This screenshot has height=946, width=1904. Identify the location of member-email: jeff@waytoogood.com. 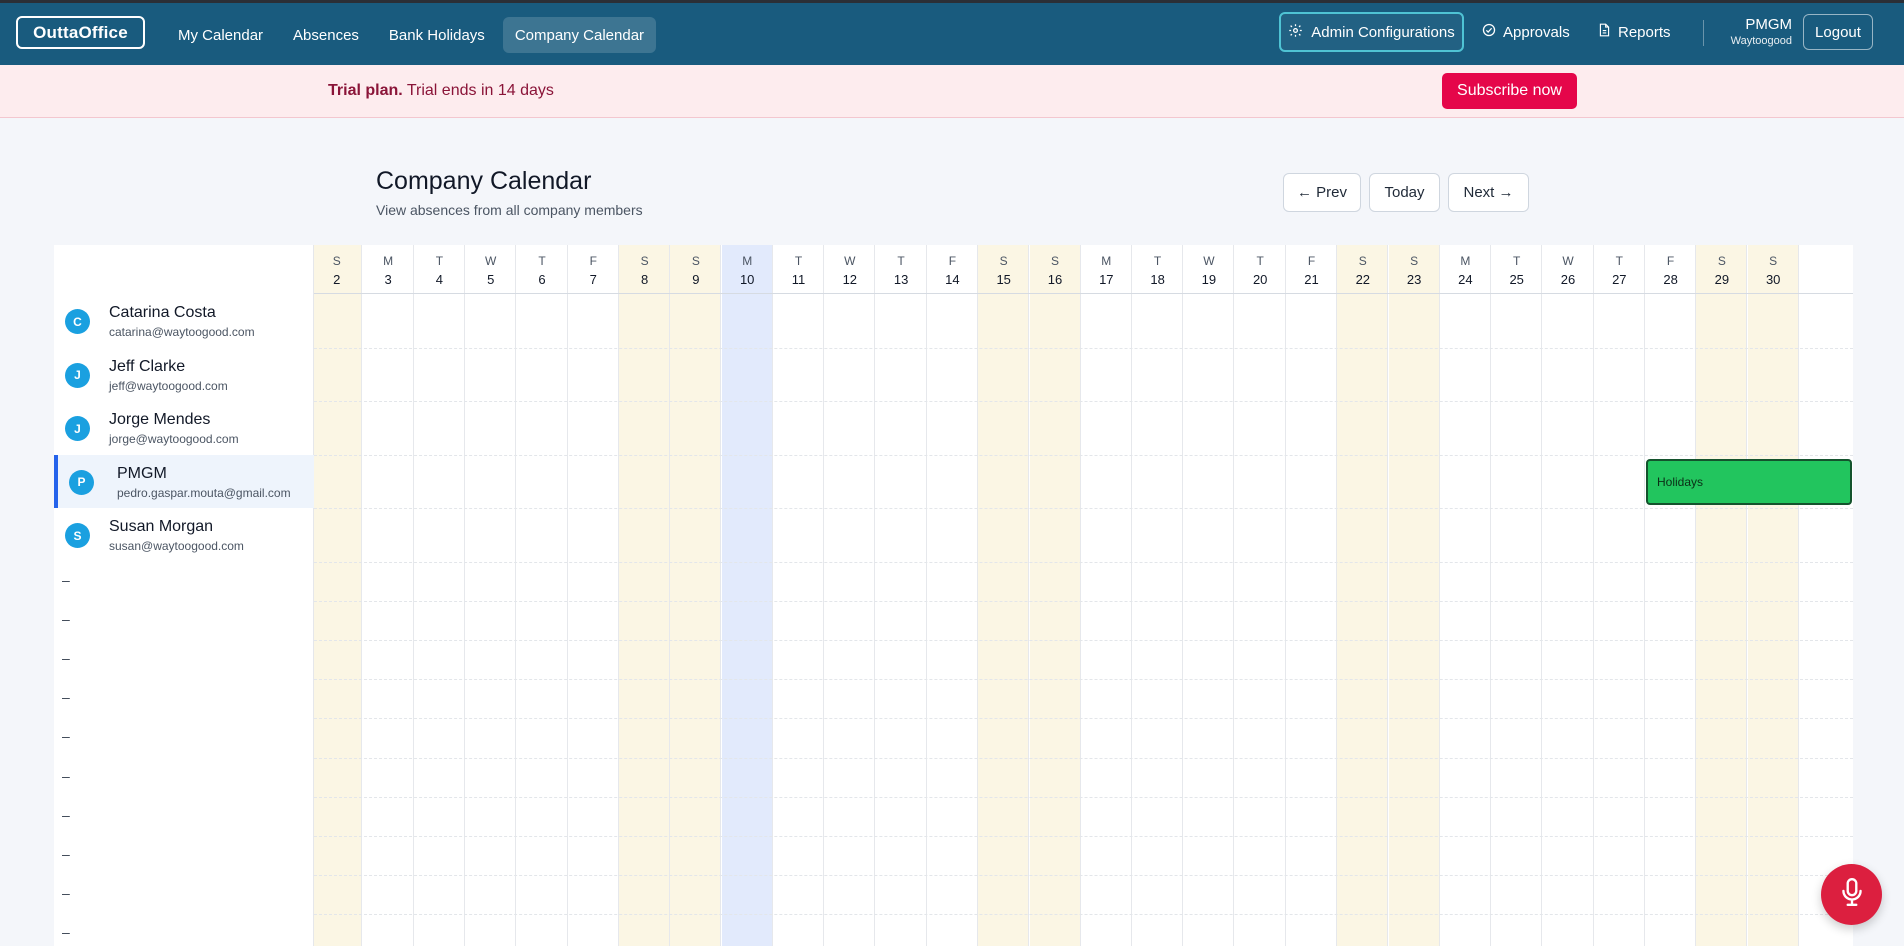
(168, 385).